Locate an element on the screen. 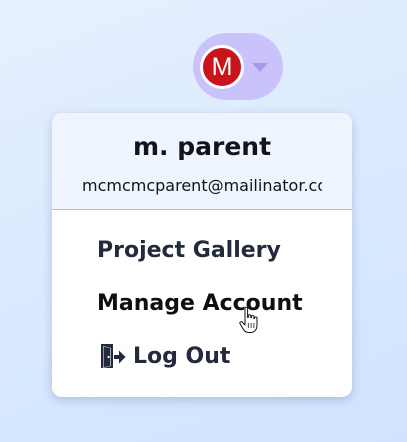 Image resolution: width=407 pixels, height=442 pixels. project-gallery-label: Project Gallery is located at coordinates (189, 250).